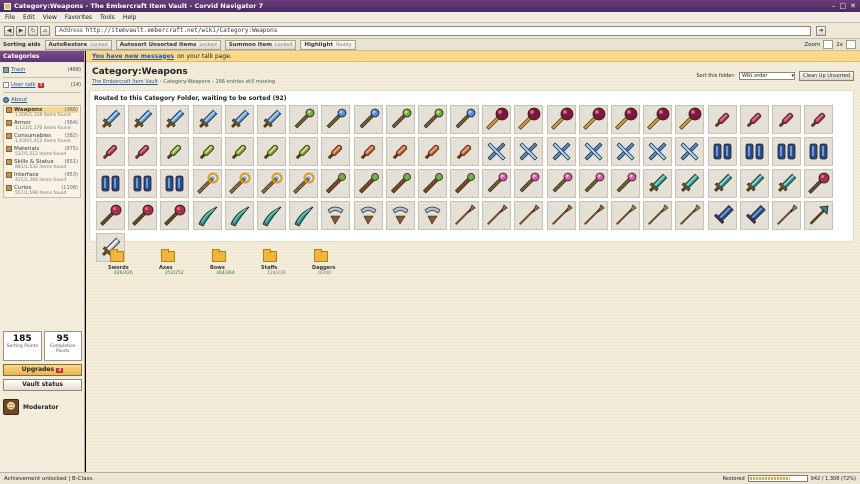  I want to click on minimize-icon: –, so click(834, 6).